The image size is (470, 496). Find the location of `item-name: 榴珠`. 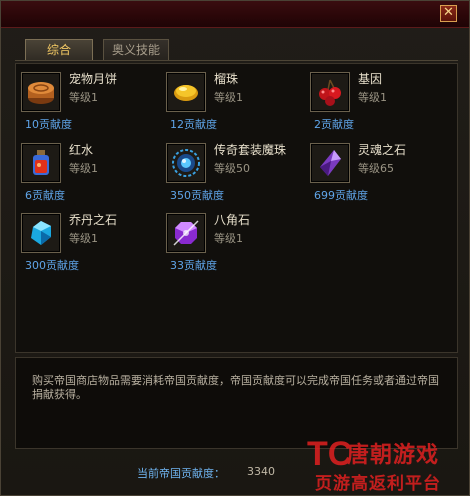

item-name: 榴珠 is located at coordinates (226, 79).